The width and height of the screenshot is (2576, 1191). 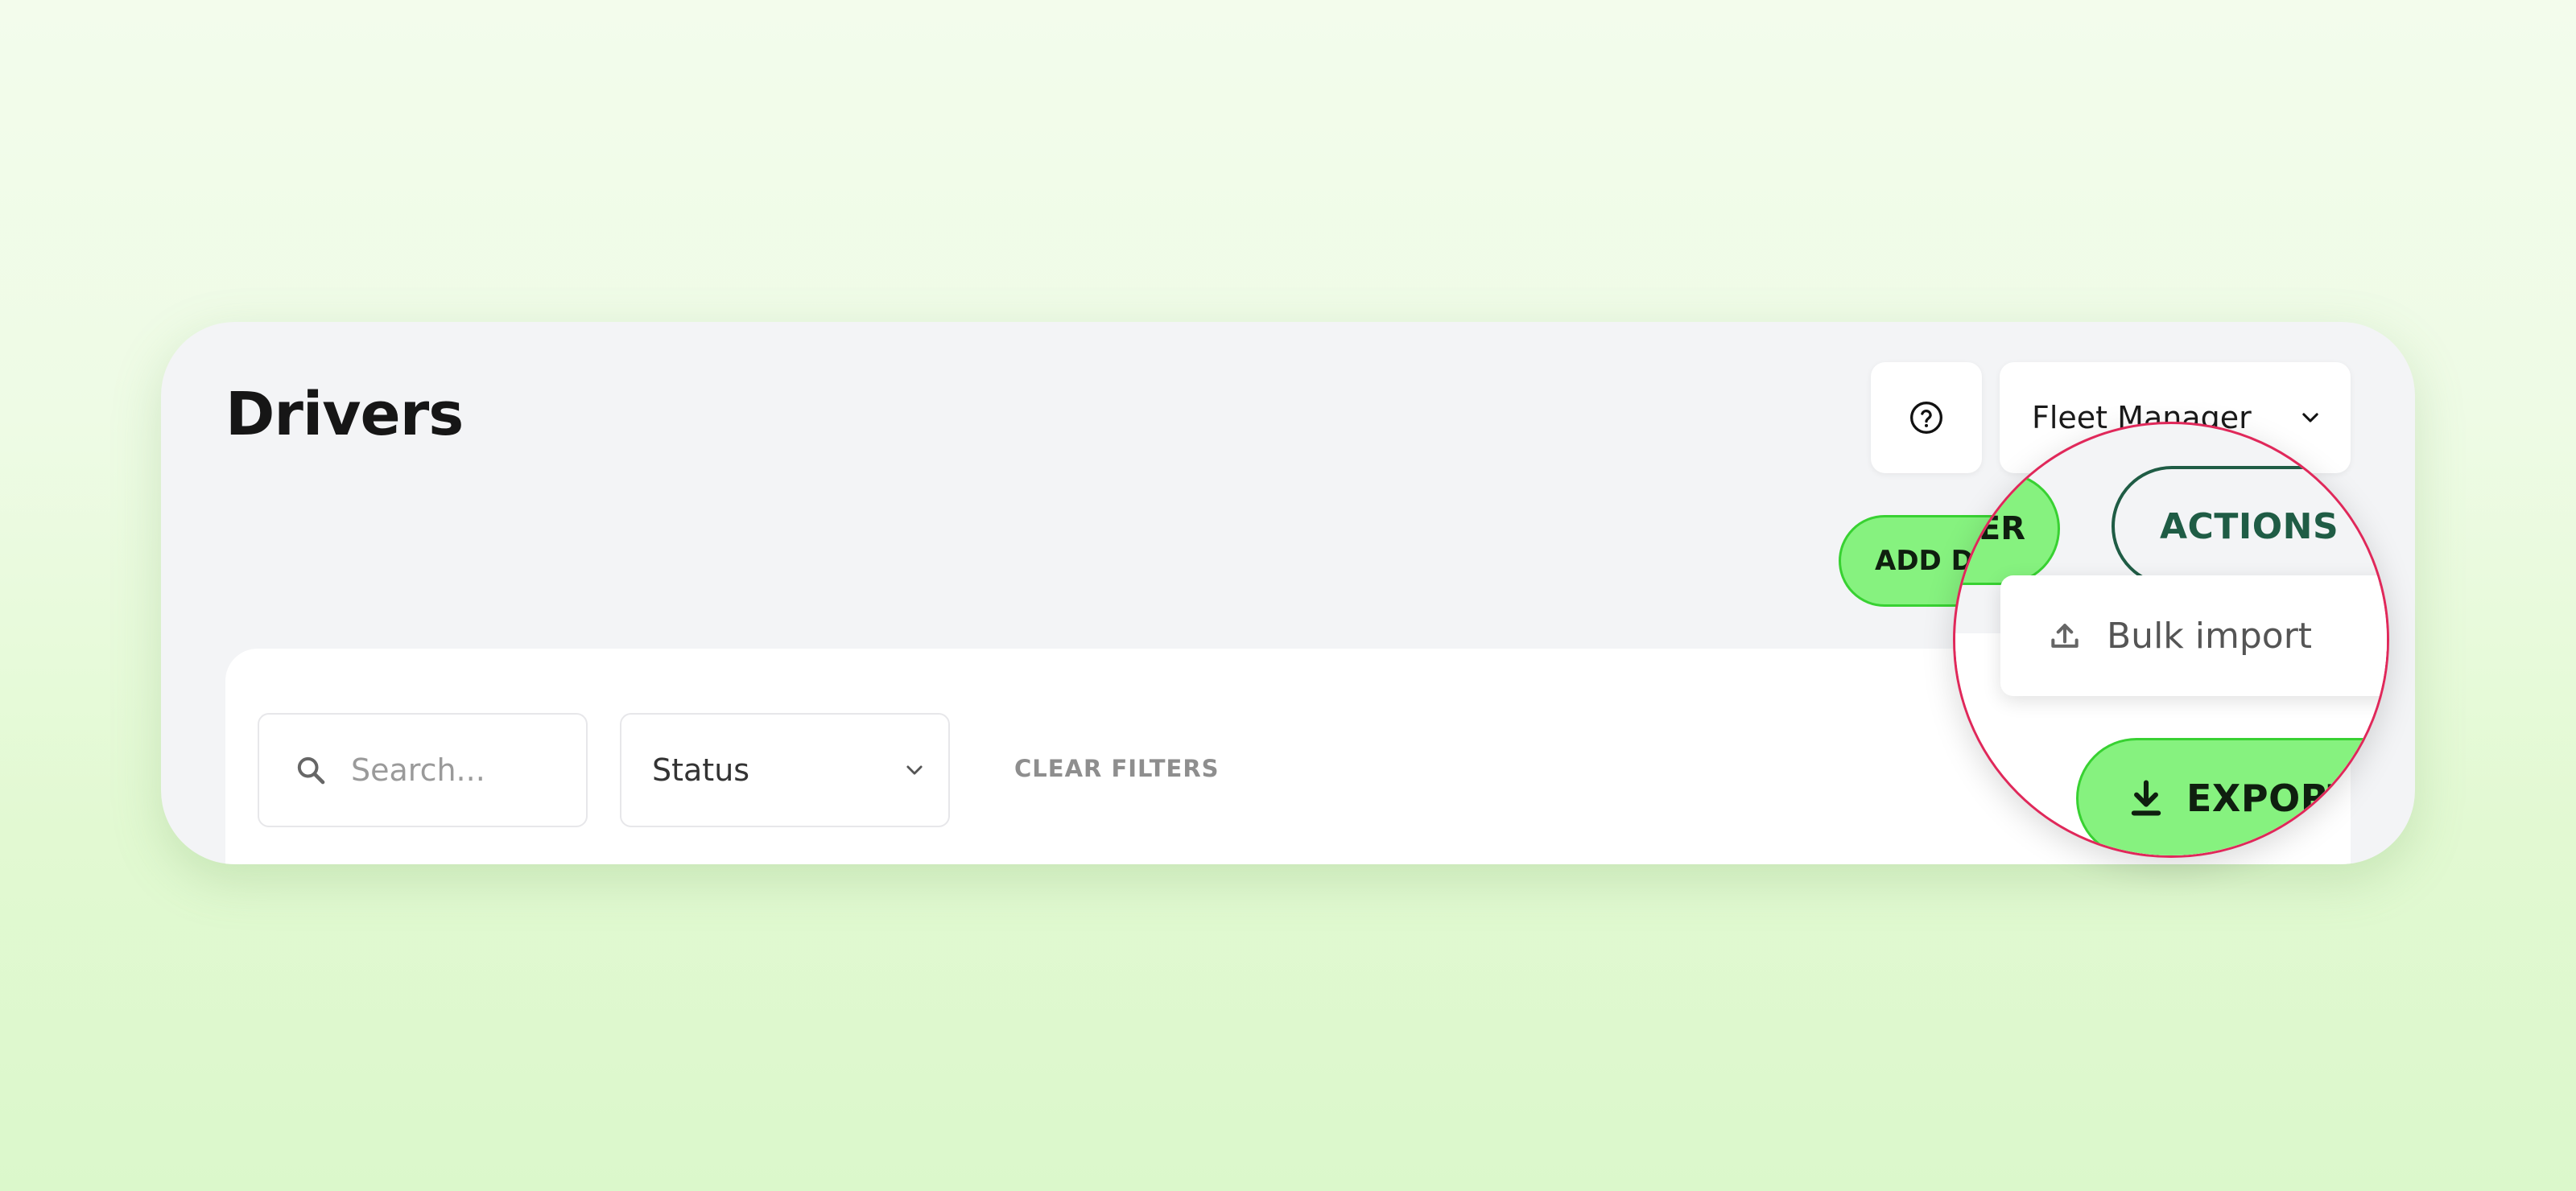 I want to click on actions-button-label: ACTIONS, so click(x=2249, y=526).